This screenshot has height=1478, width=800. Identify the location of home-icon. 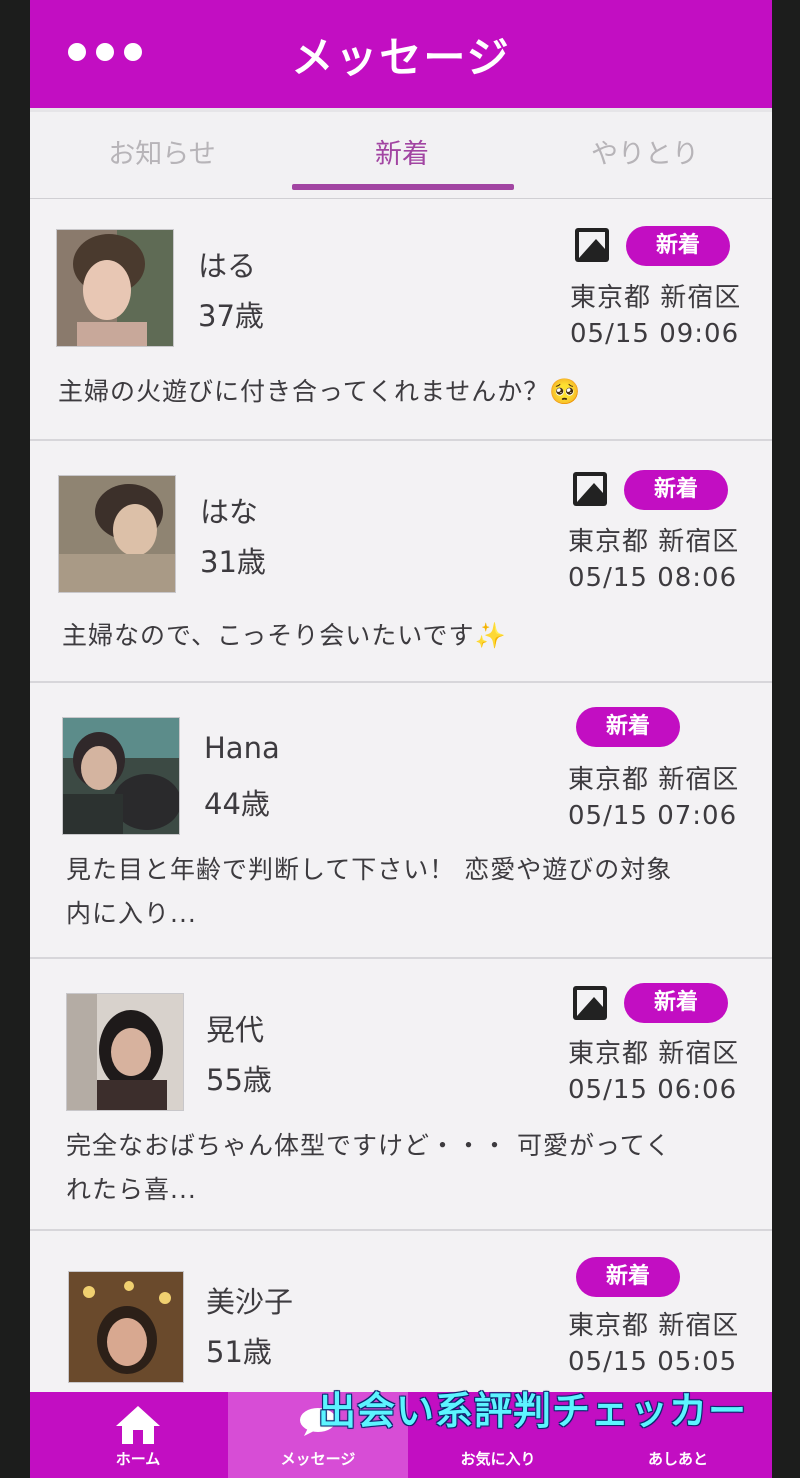
(138, 1425).